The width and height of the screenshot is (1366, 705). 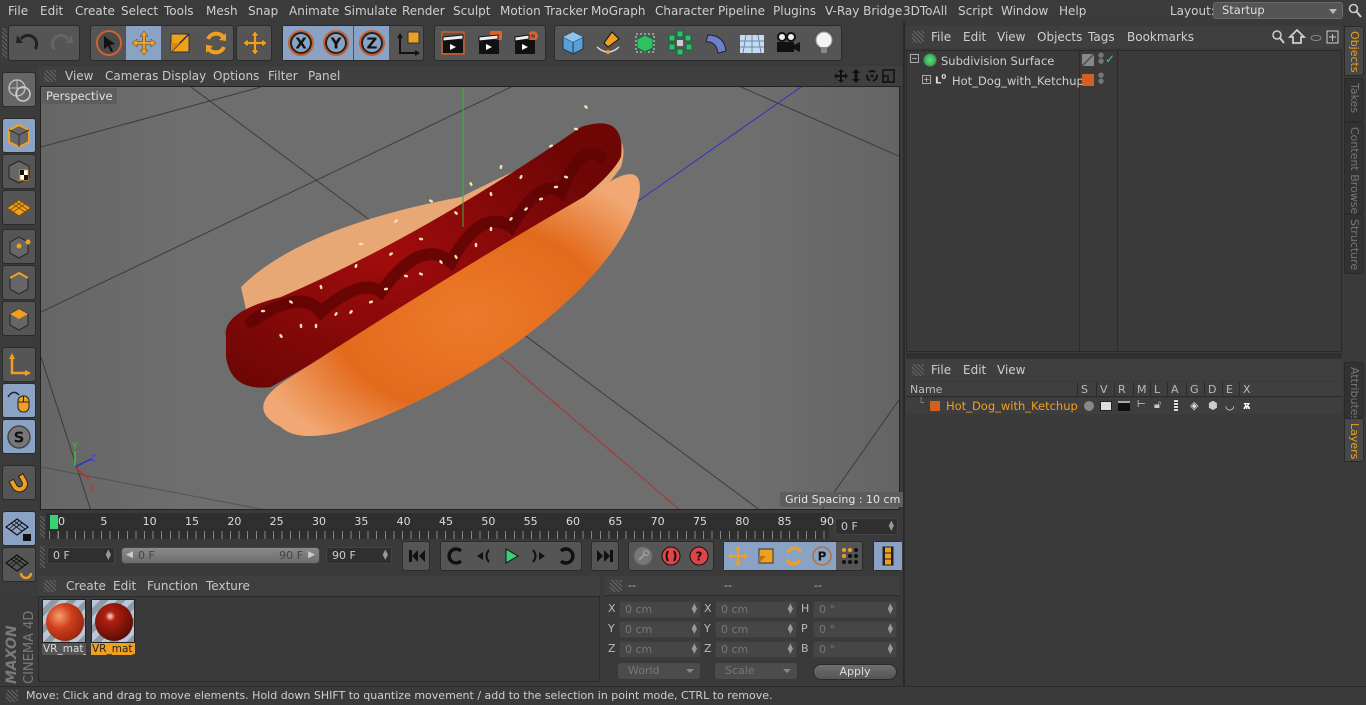 What do you see at coordinates (1110, 59) in the screenshot?
I see `enabled-check-icon: ✓` at bounding box center [1110, 59].